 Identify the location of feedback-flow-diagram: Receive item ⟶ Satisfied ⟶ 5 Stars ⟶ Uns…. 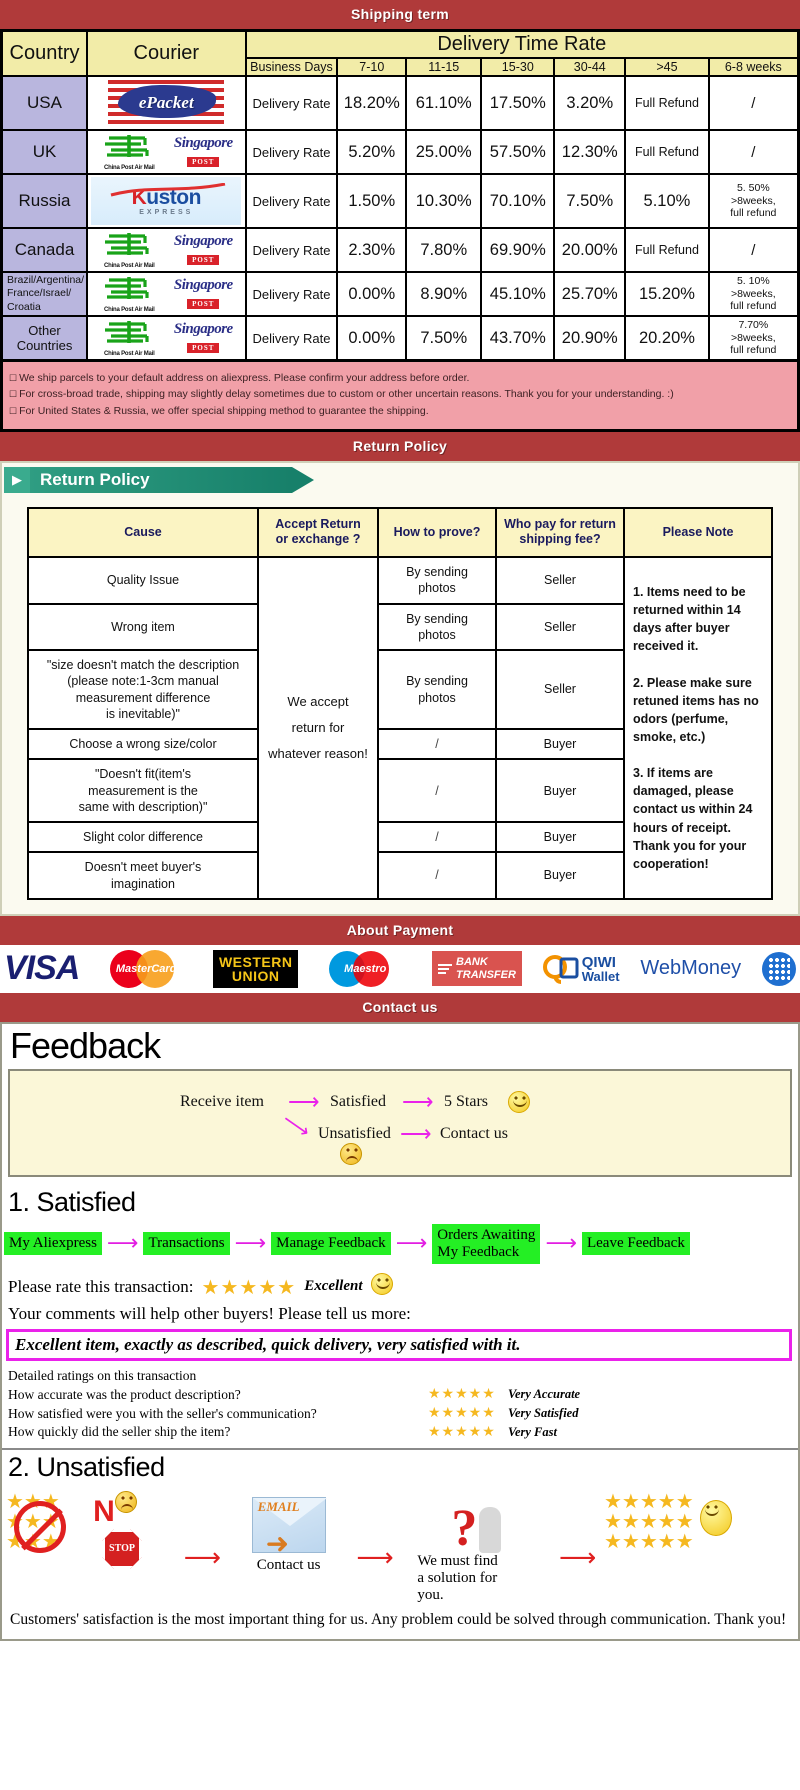
(400, 1122).